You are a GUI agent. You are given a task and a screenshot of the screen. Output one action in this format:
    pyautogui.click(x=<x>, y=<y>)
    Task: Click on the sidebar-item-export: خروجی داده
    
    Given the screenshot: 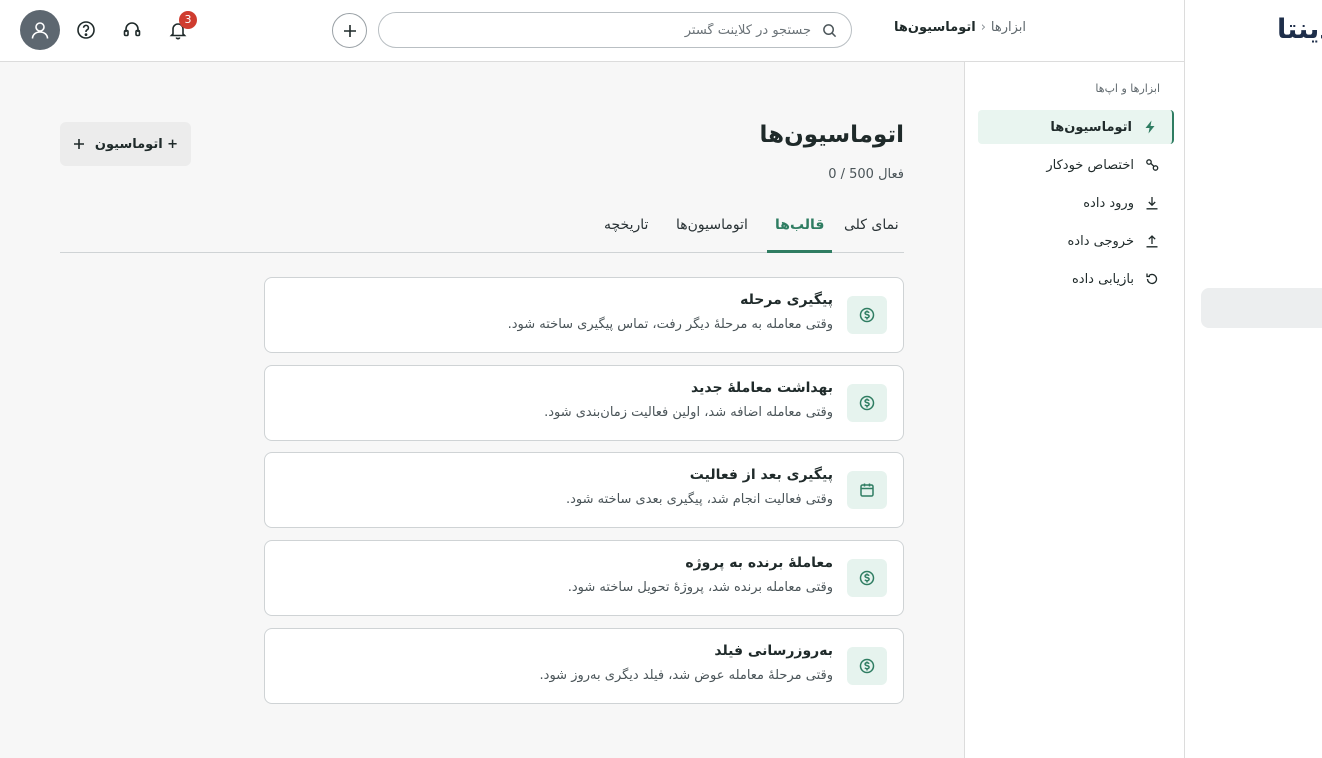 What is the action you would take?
    pyautogui.click(x=1076, y=241)
    